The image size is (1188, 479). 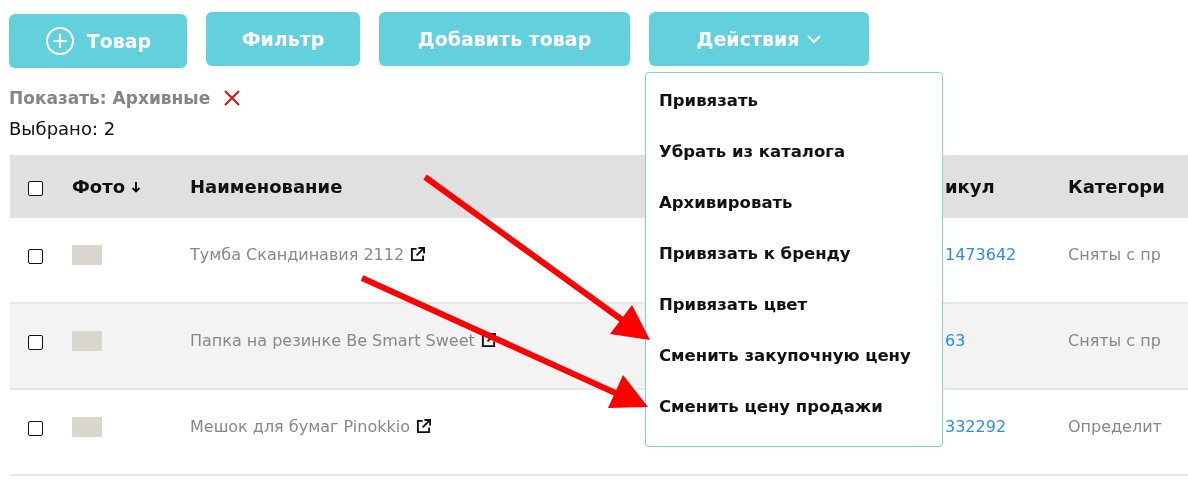 I want to click on menu-item: Сменить закупочную цену, so click(x=794, y=363).